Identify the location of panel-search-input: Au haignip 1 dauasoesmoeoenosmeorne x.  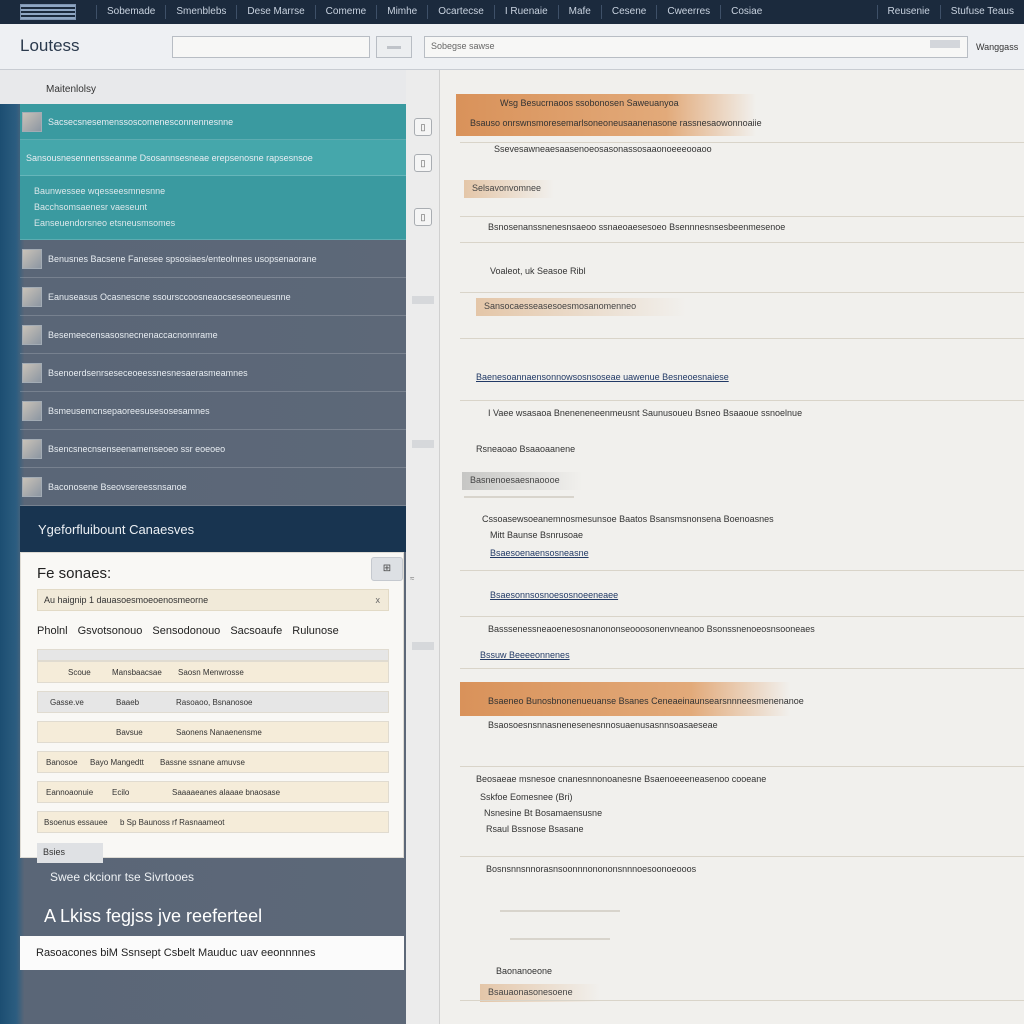
(213, 600).